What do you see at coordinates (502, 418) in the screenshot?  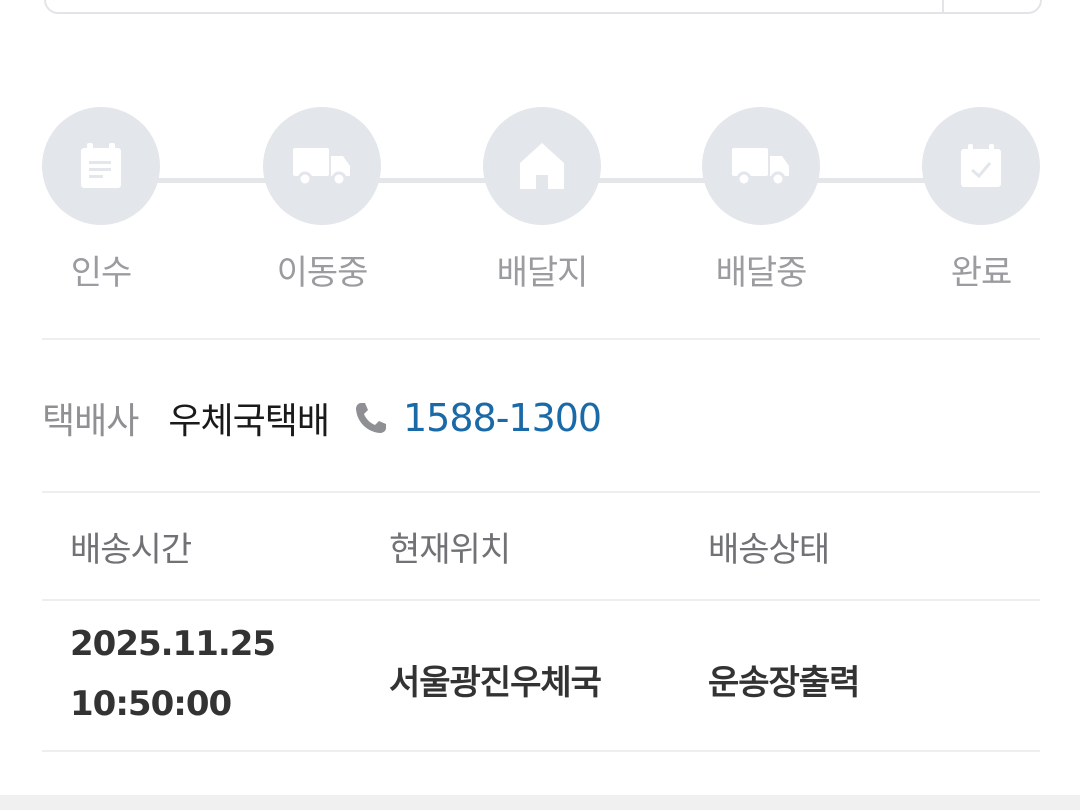 I see `phone-link: 1588-1300` at bounding box center [502, 418].